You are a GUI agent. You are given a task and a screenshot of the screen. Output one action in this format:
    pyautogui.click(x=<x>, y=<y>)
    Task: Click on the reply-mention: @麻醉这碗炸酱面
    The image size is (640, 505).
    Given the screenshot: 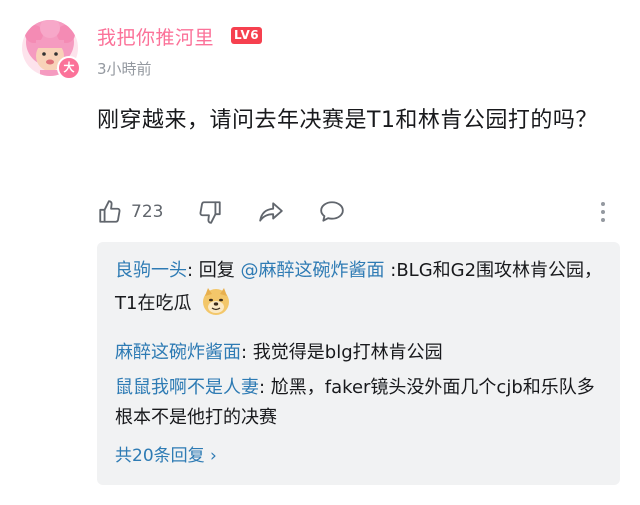 What is the action you would take?
    pyautogui.click(x=313, y=270)
    